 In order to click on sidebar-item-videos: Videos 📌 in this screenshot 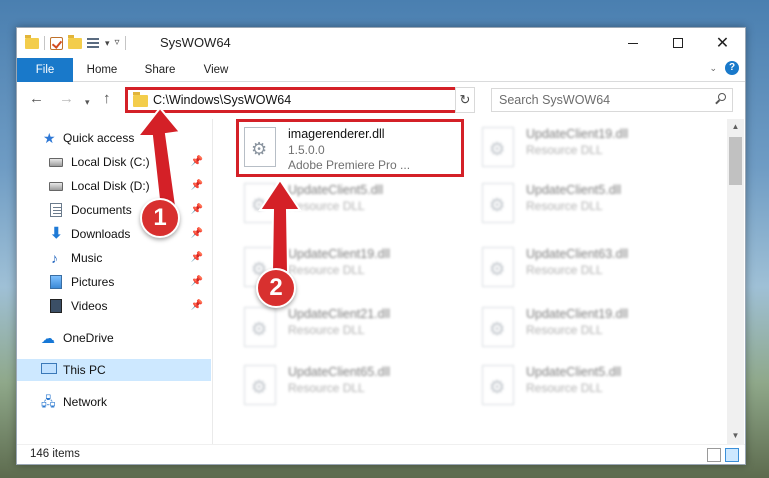, I will do `click(114, 306)`.